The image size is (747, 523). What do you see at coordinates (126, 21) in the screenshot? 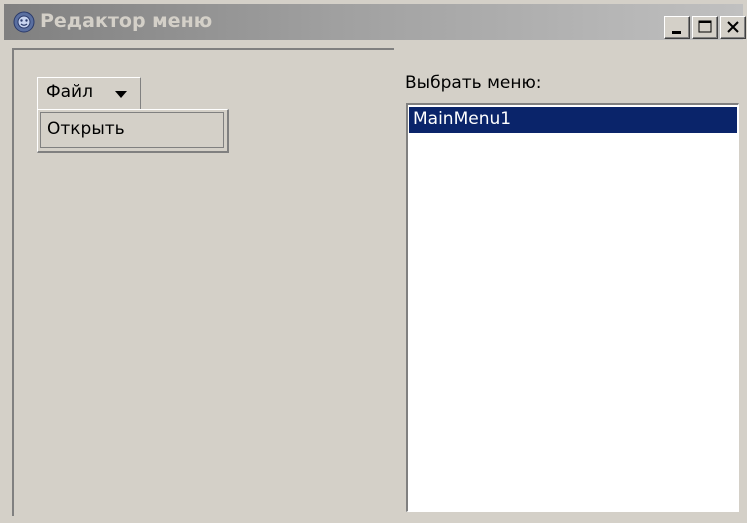
I see `window-title: Редактор меню` at bounding box center [126, 21].